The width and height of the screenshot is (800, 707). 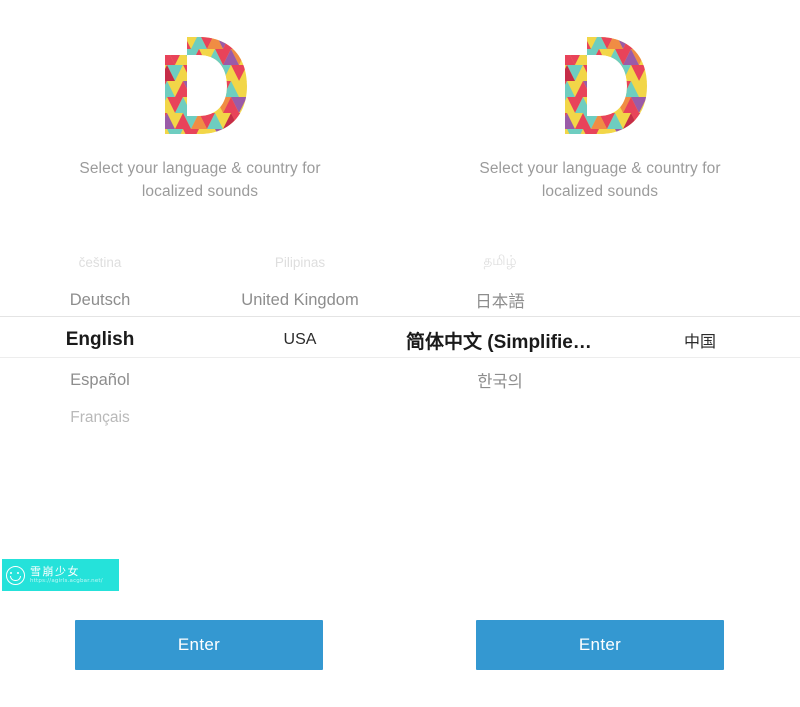 I want to click on picker-row: 한국의, so click(x=600, y=380).